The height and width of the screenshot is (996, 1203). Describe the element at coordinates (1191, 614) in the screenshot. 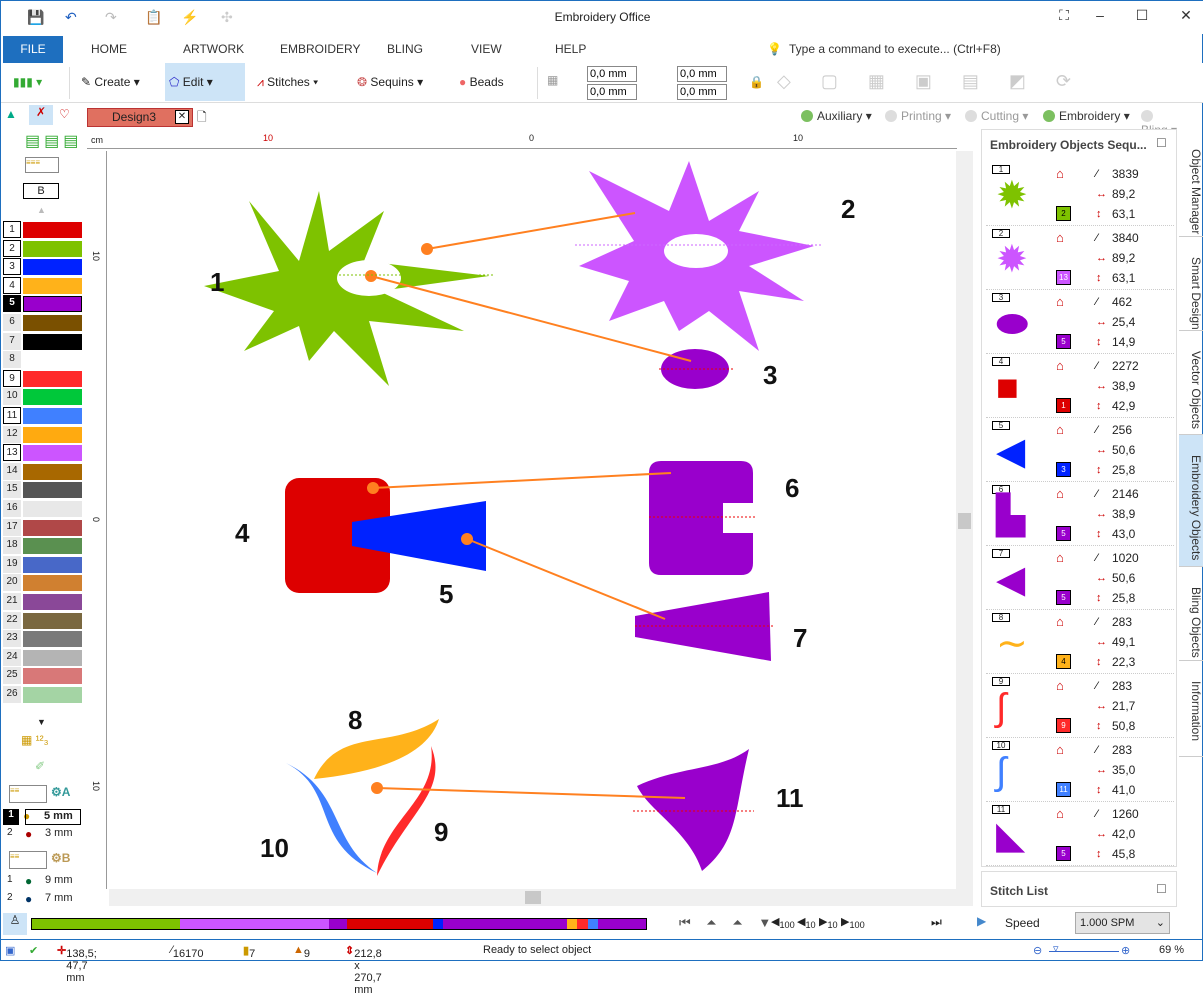

I see `side-tab-bling-objects: Bling Objects` at that location.